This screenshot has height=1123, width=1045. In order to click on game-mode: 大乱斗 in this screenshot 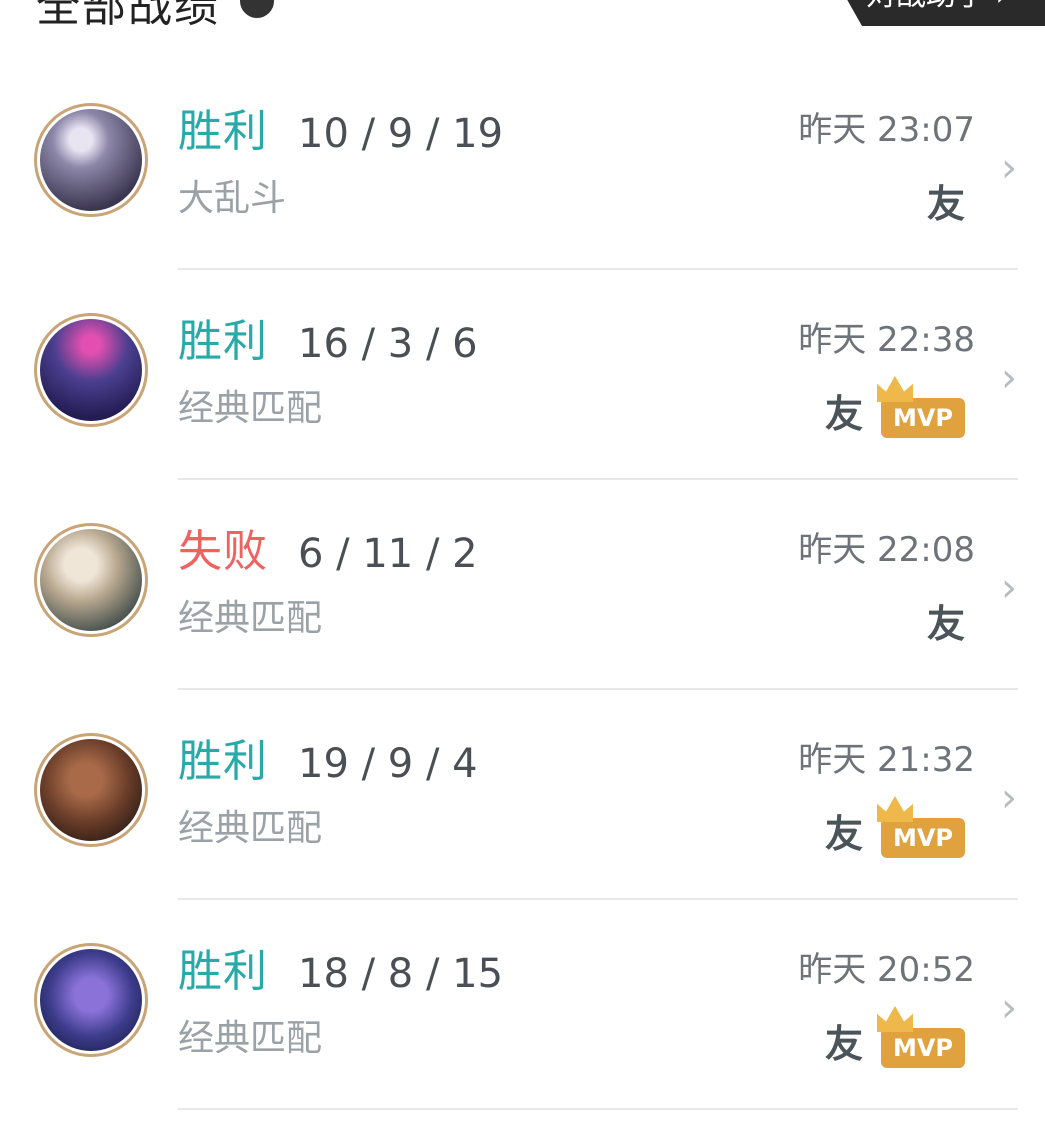, I will do `click(232, 198)`.